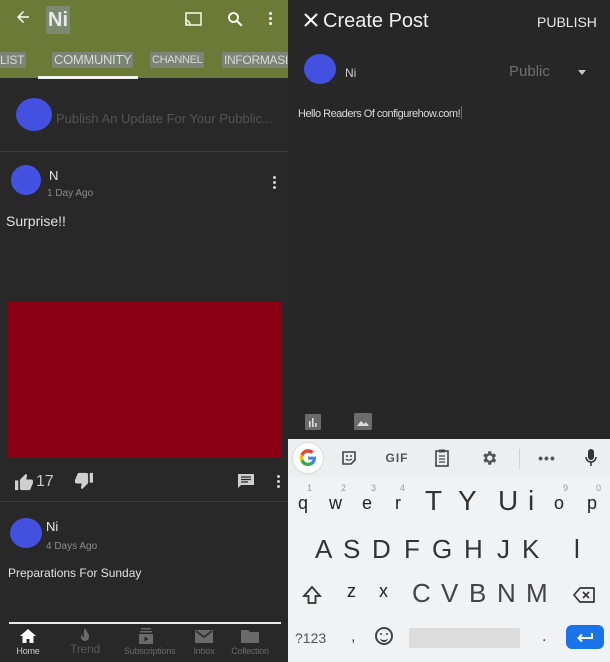 Image resolution: width=610 pixels, height=662 pixels. I want to click on enter-key, so click(585, 637).